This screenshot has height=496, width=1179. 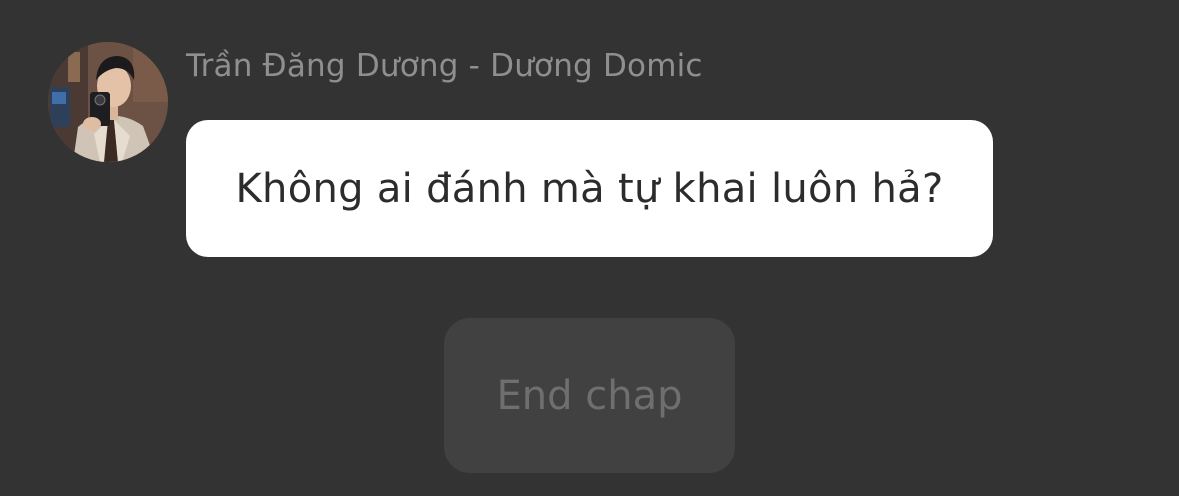 What do you see at coordinates (444, 66) in the screenshot?
I see `sender-name: Trần Đăng Dương - Dương Domic` at bounding box center [444, 66].